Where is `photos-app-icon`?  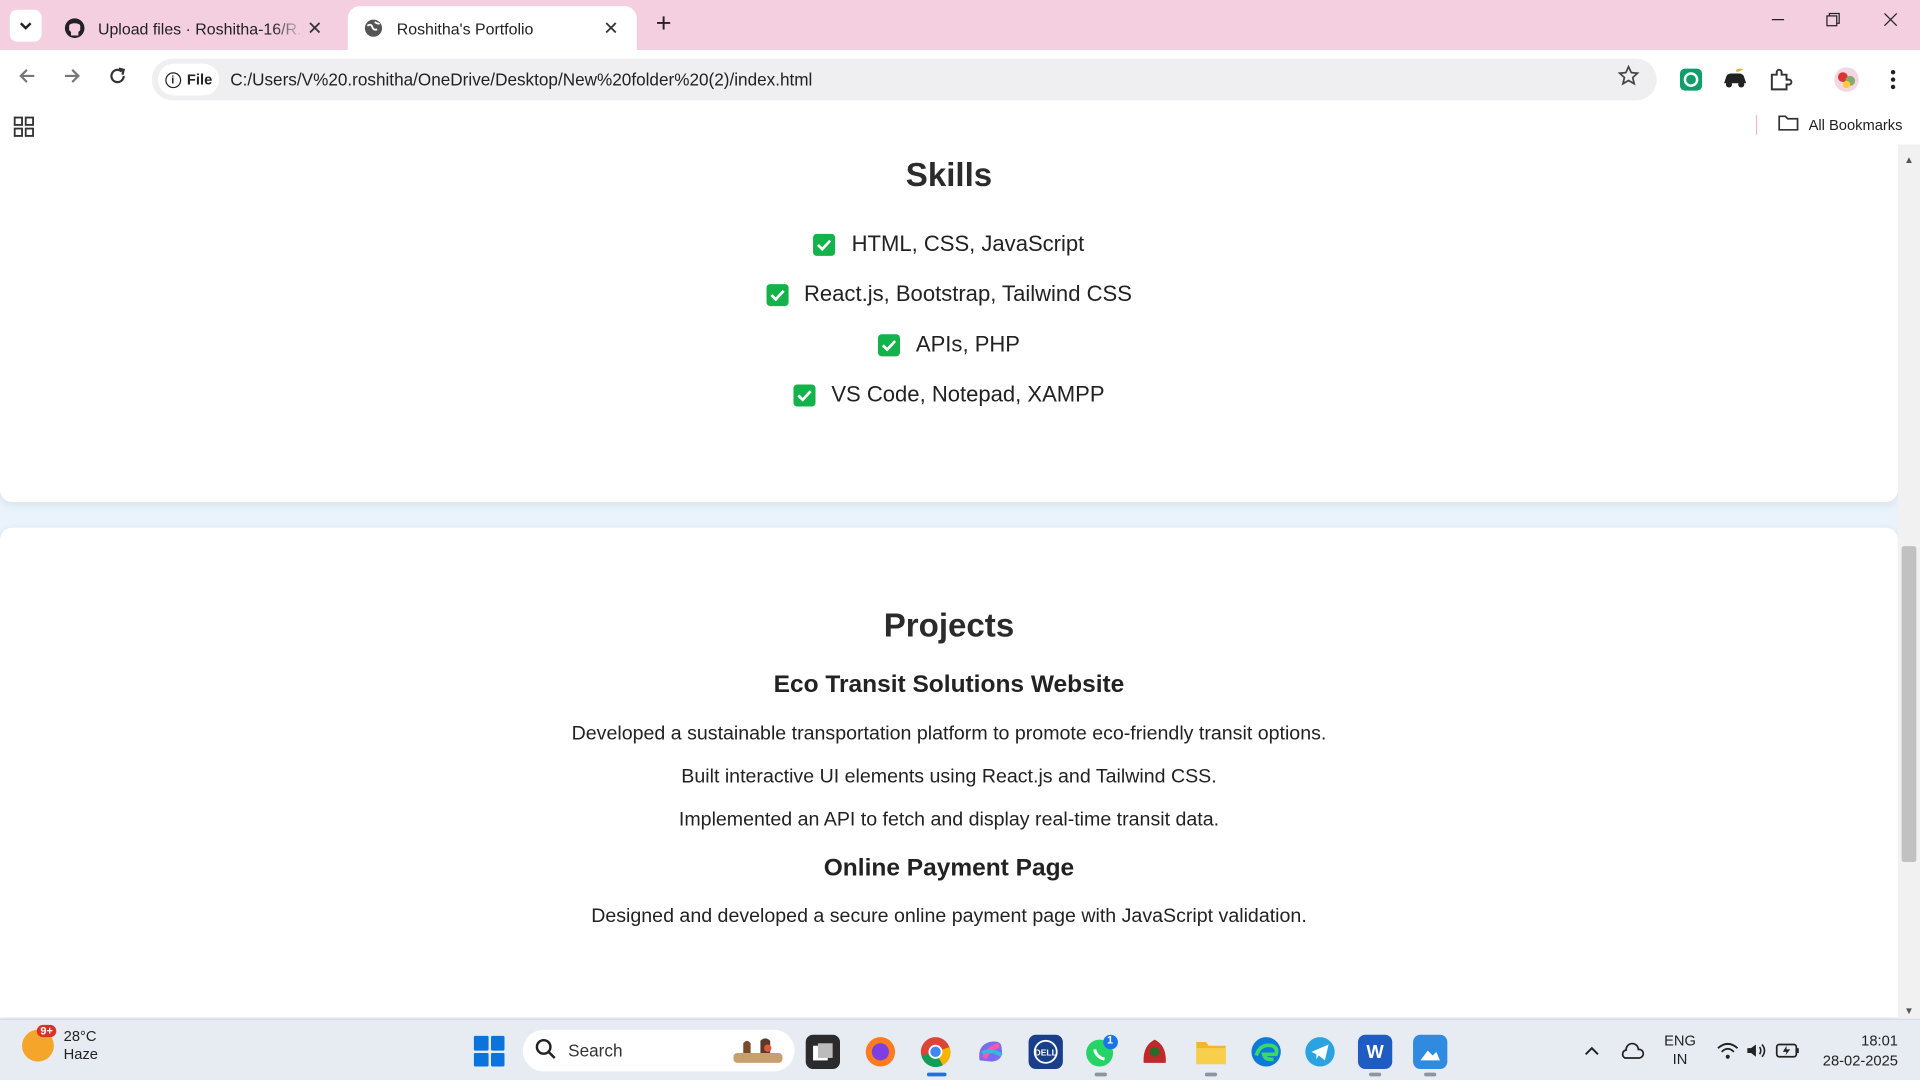 photos-app-icon is located at coordinates (1430, 1055).